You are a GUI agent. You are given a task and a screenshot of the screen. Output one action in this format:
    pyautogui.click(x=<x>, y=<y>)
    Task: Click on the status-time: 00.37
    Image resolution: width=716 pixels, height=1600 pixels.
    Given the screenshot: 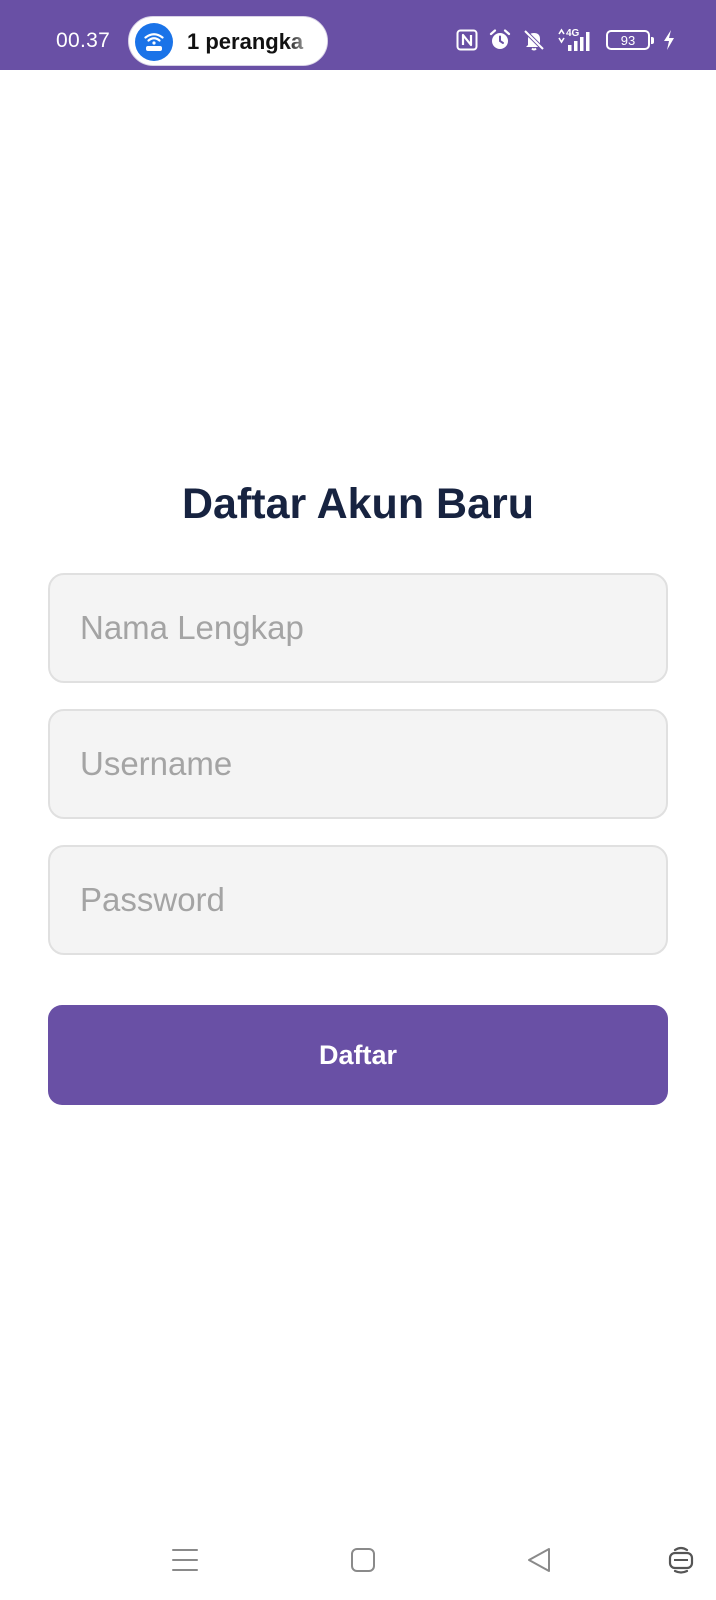 What is the action you would take?
    pyautogui.click(x=83, y=40)
    